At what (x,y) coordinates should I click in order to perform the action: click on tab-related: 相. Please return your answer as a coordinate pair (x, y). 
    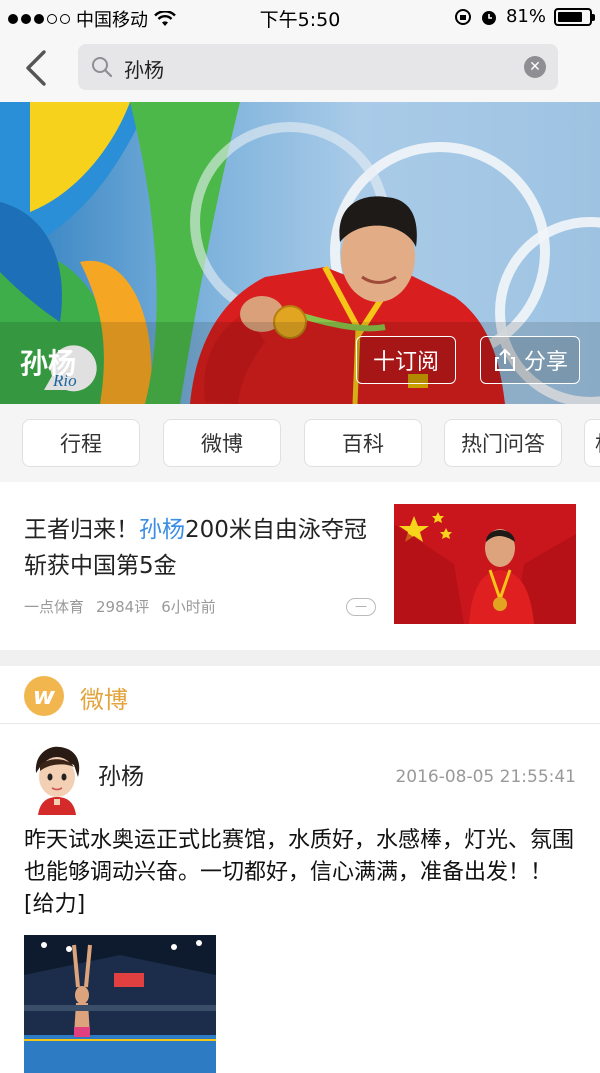
    Looking at the image, I should click on (592, 443).